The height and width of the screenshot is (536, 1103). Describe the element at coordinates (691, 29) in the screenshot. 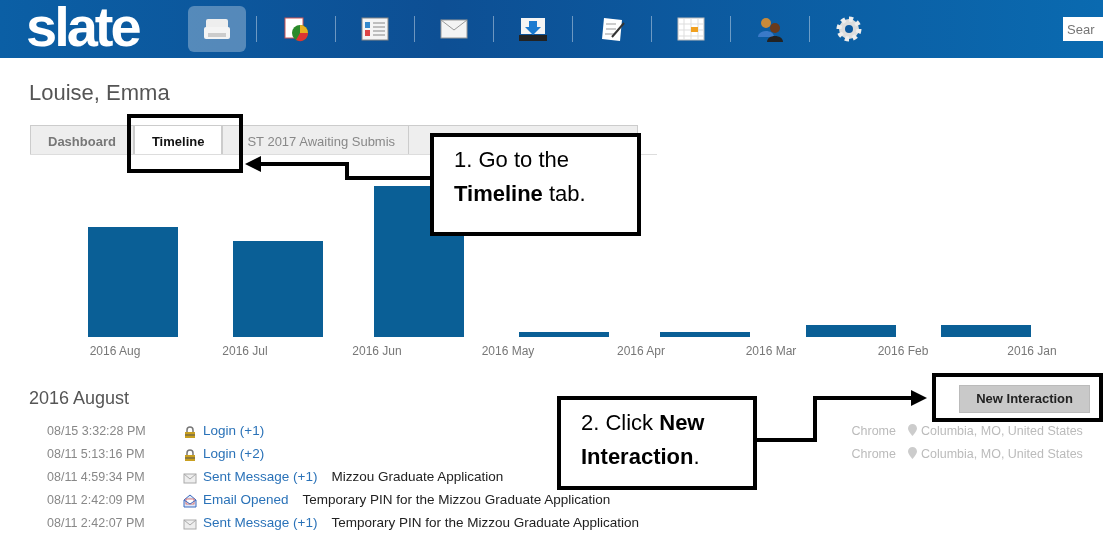

I see `calendar-icon` at that location.